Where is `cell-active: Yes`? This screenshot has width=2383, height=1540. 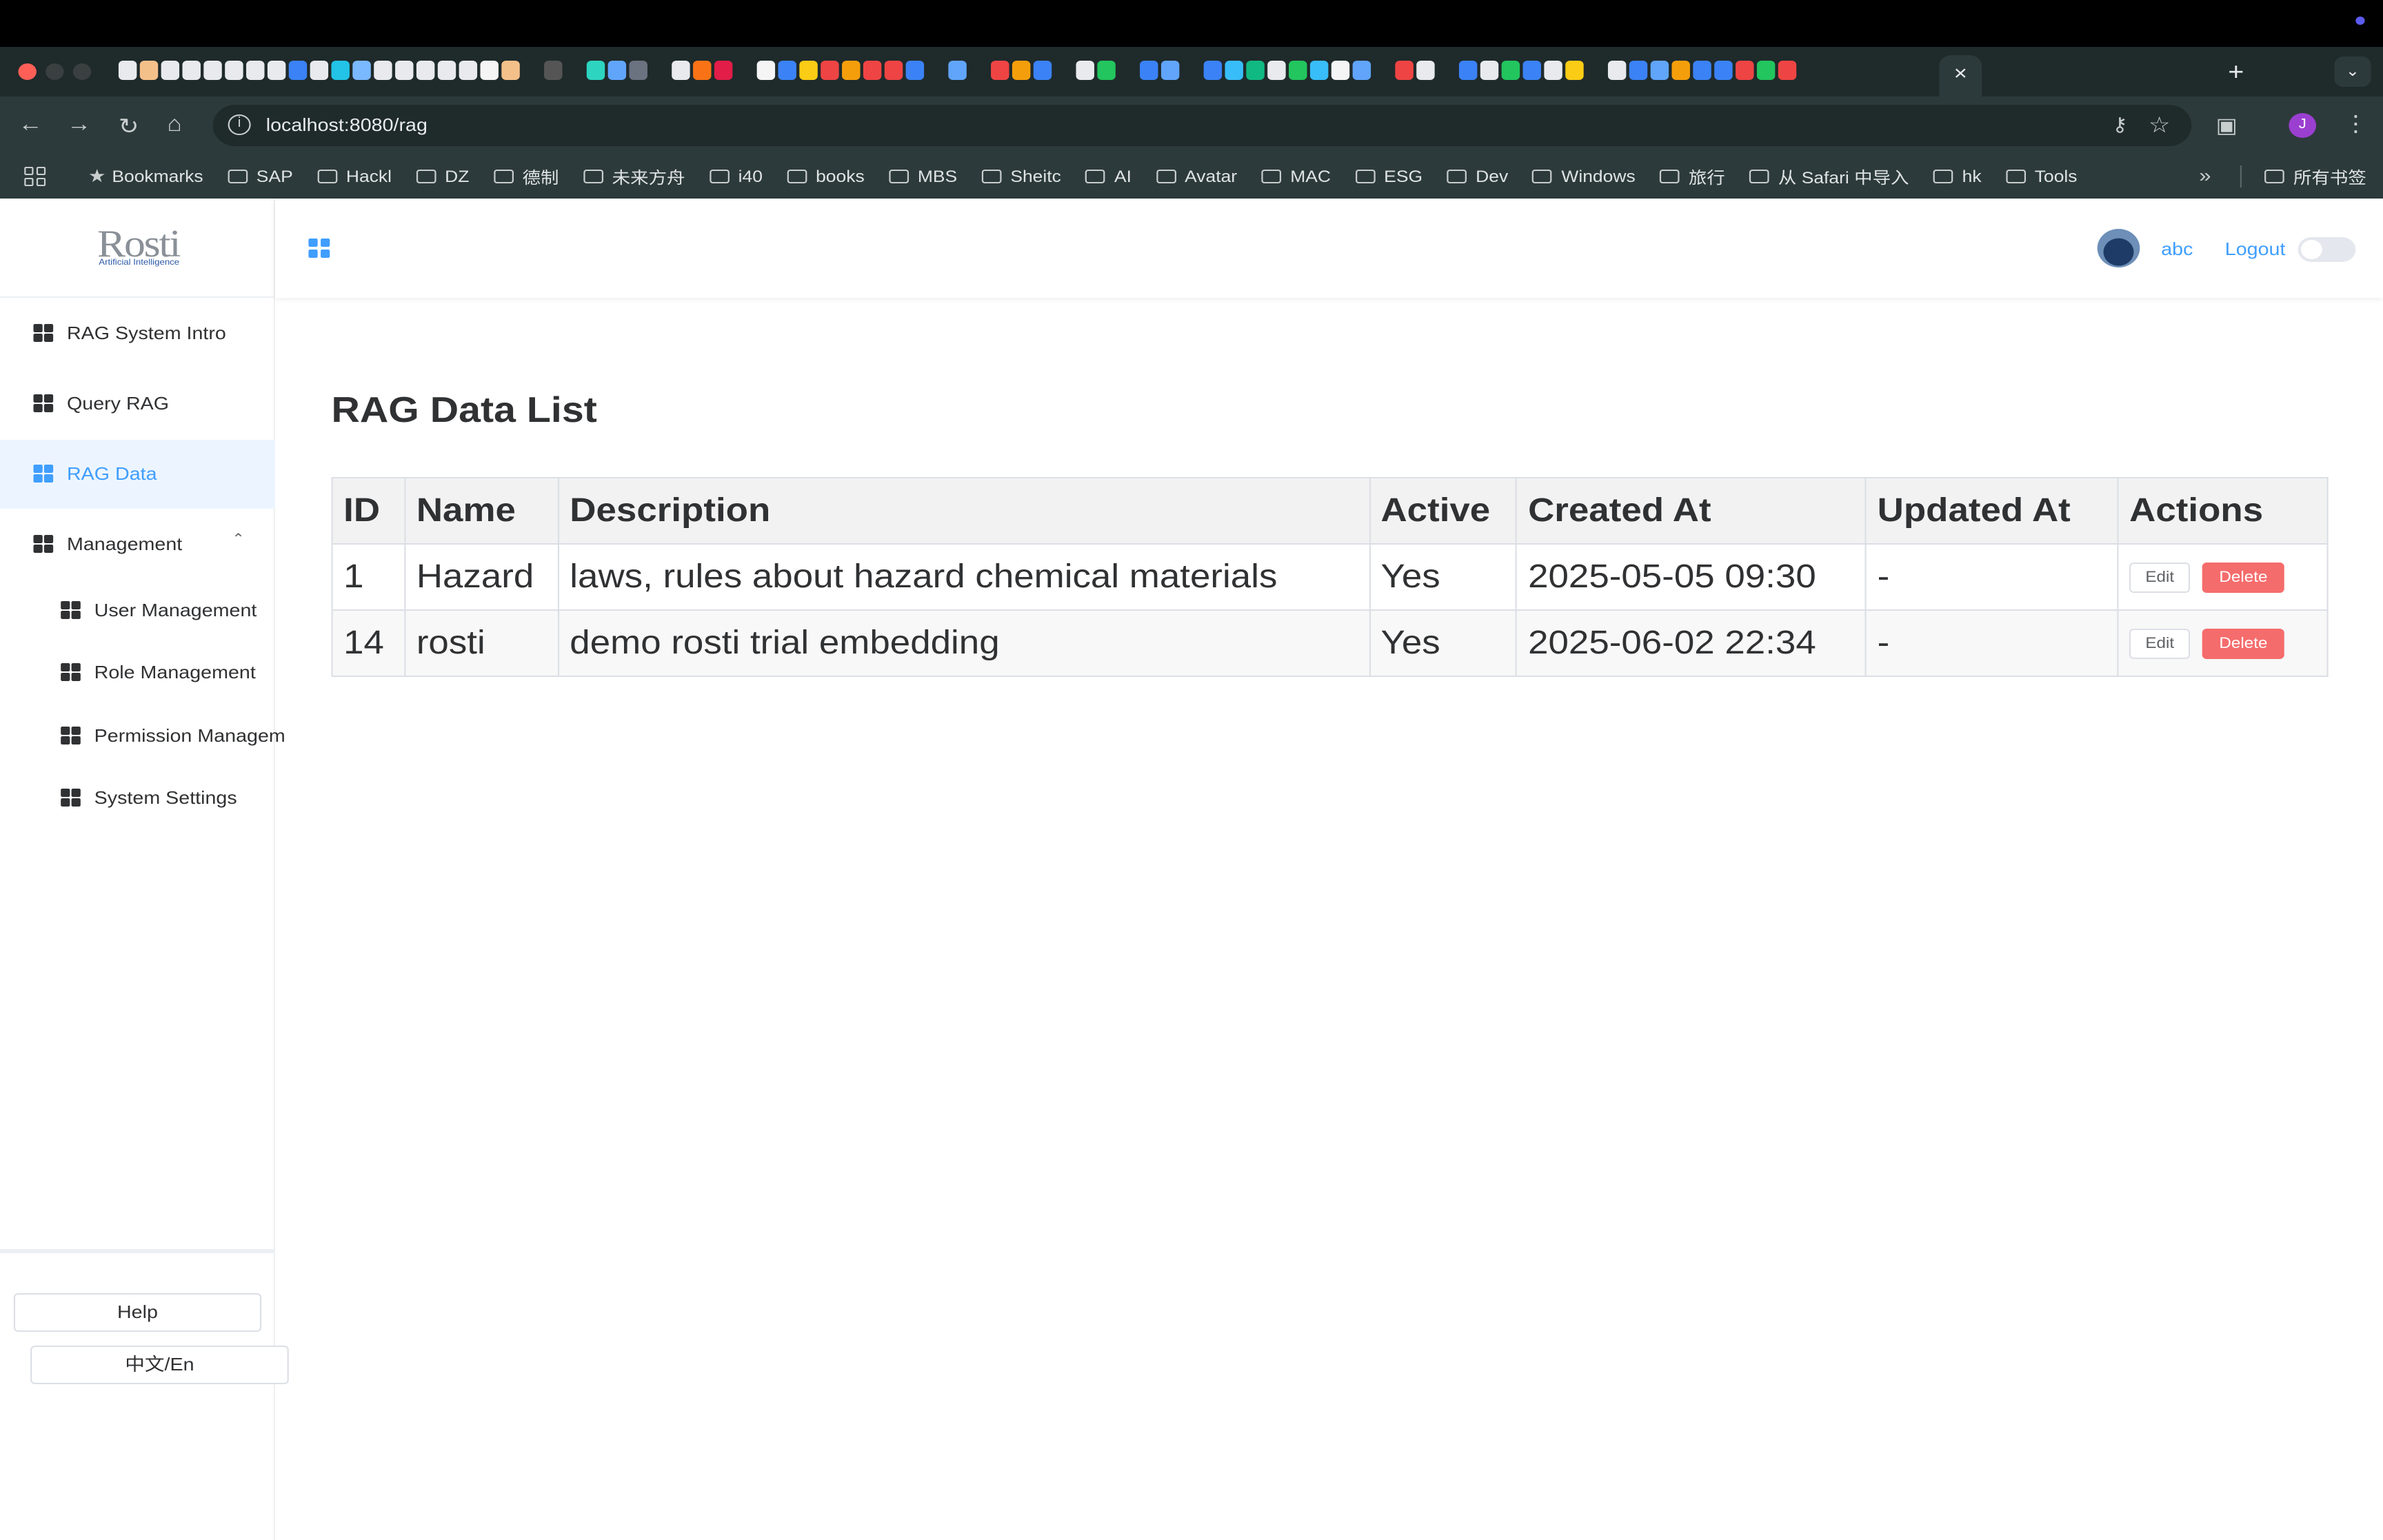 cell-active: Yes is located at coordinates (1443, 577).